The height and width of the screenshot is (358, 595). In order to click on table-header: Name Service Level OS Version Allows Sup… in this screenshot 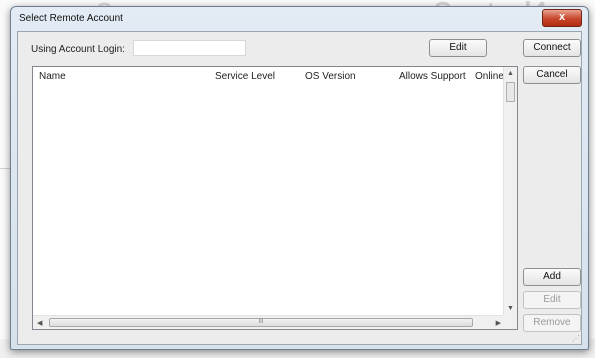, I will do `click(268, 76)`.